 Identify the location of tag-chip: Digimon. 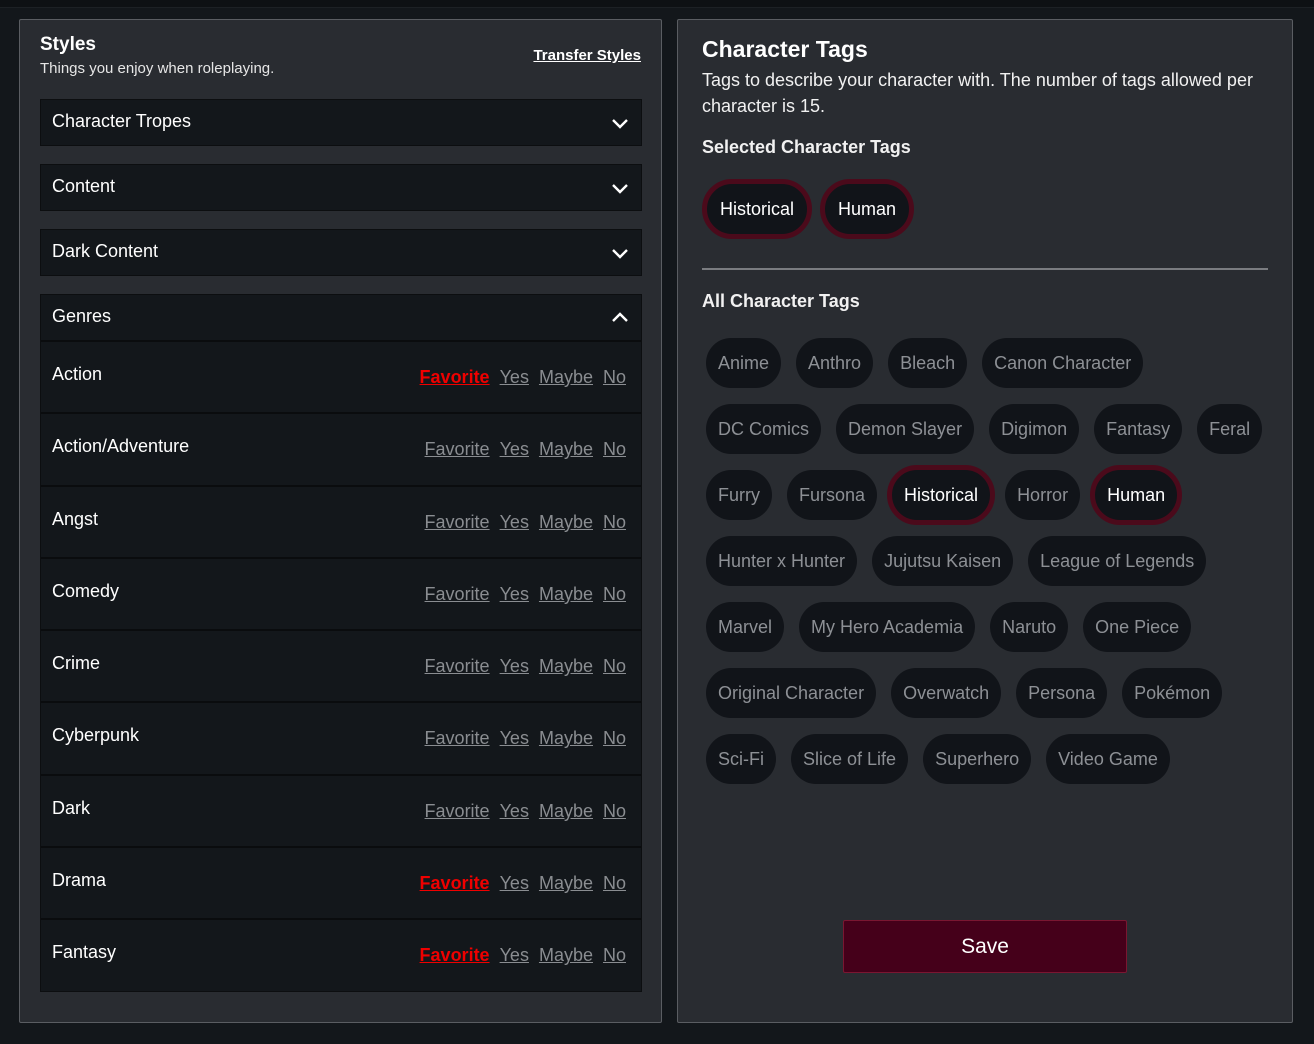
(1034, 429).